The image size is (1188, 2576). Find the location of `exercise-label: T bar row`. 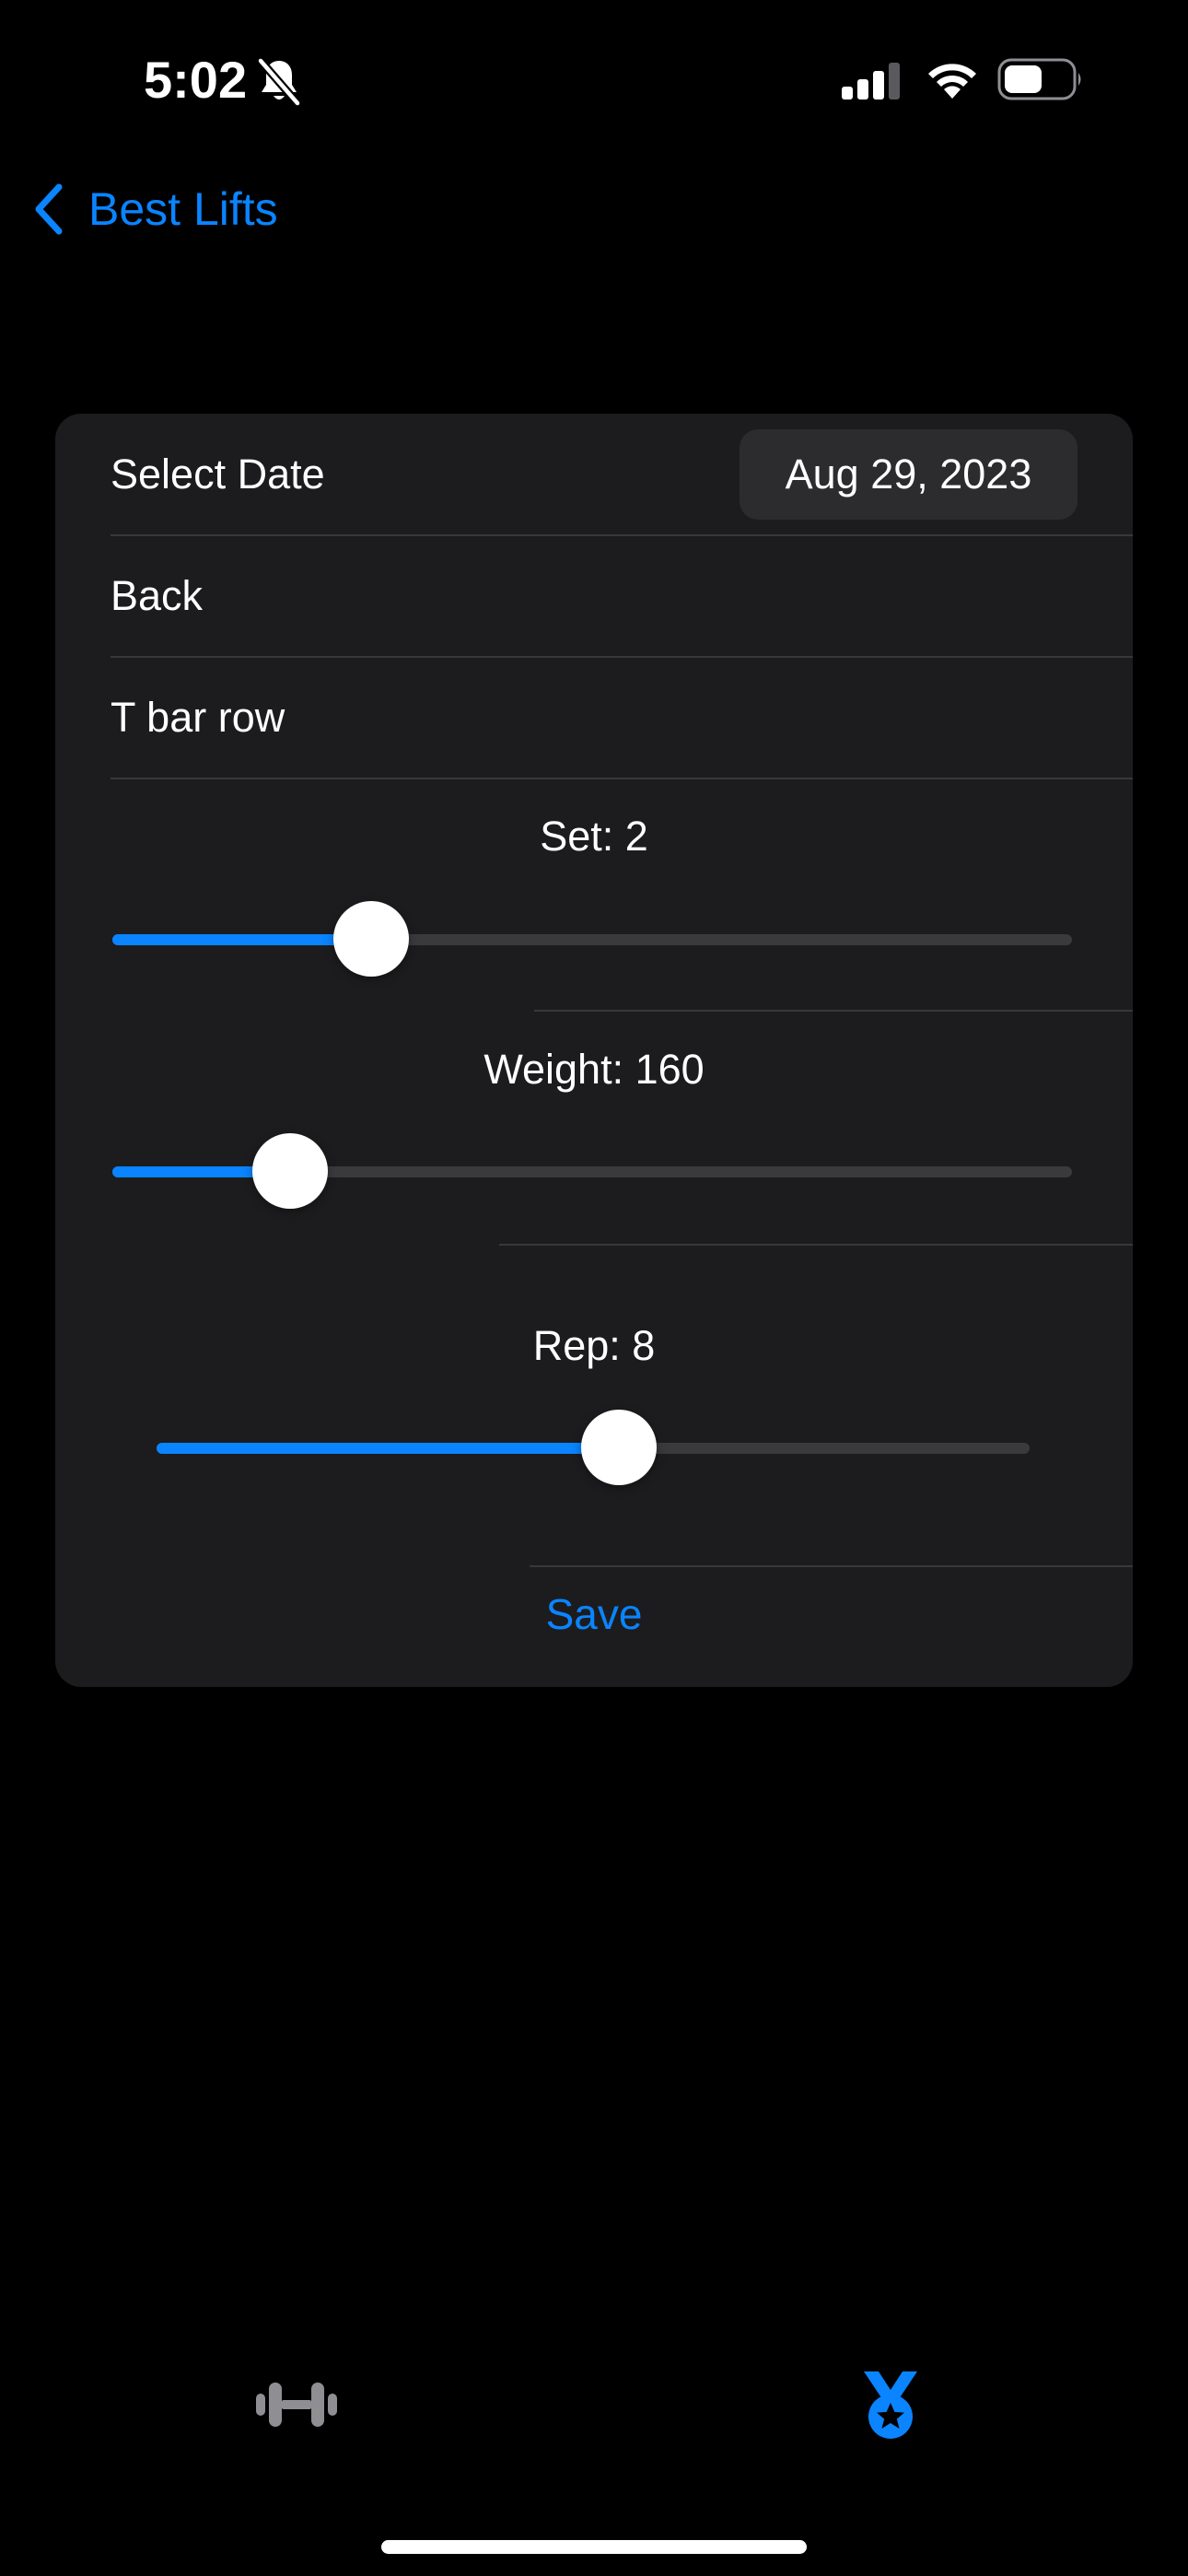

exercise-label: T bar row is located at coordinates (198, 717).